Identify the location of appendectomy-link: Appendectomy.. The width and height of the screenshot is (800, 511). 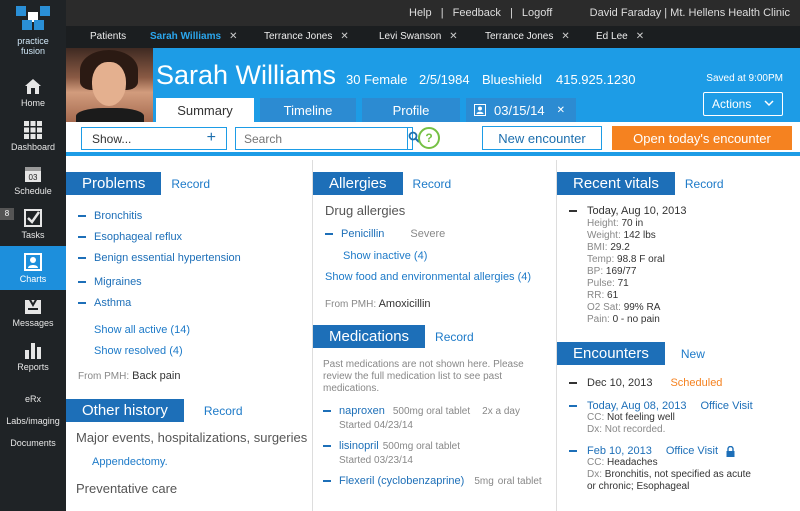
(201, 462).